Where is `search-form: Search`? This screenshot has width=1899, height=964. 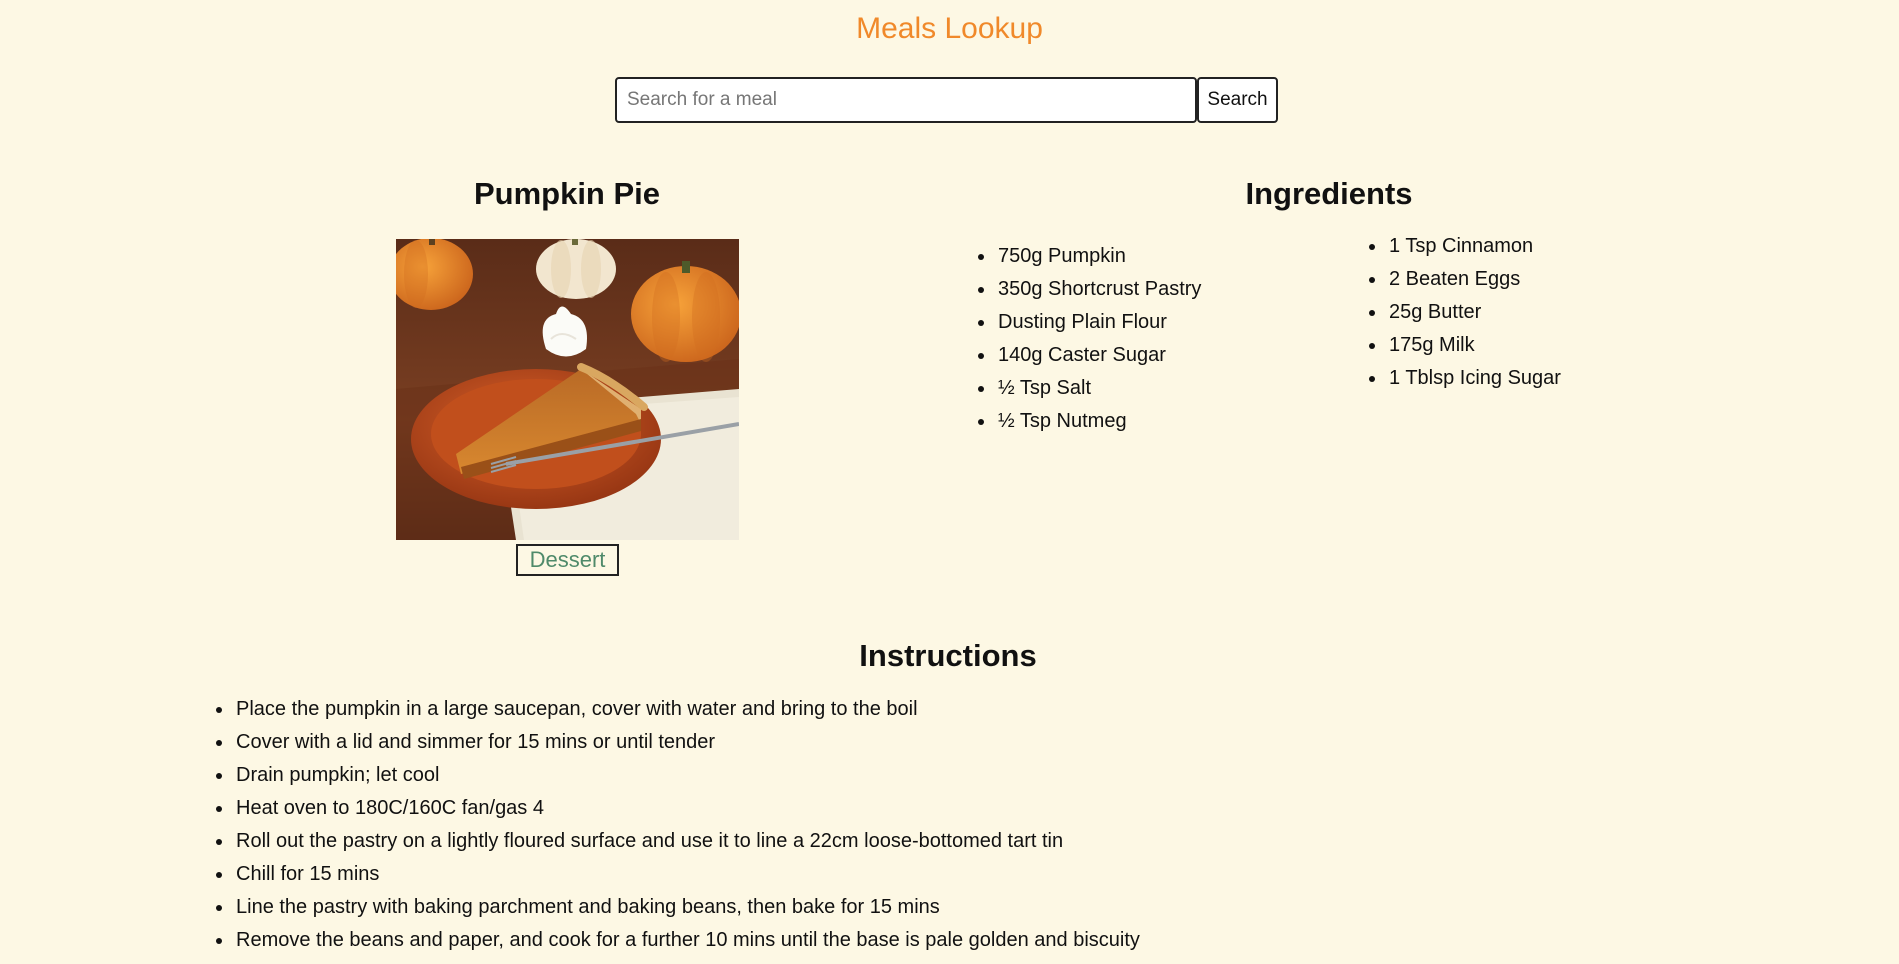
search-form: Search is located at coordinates (946, 100).